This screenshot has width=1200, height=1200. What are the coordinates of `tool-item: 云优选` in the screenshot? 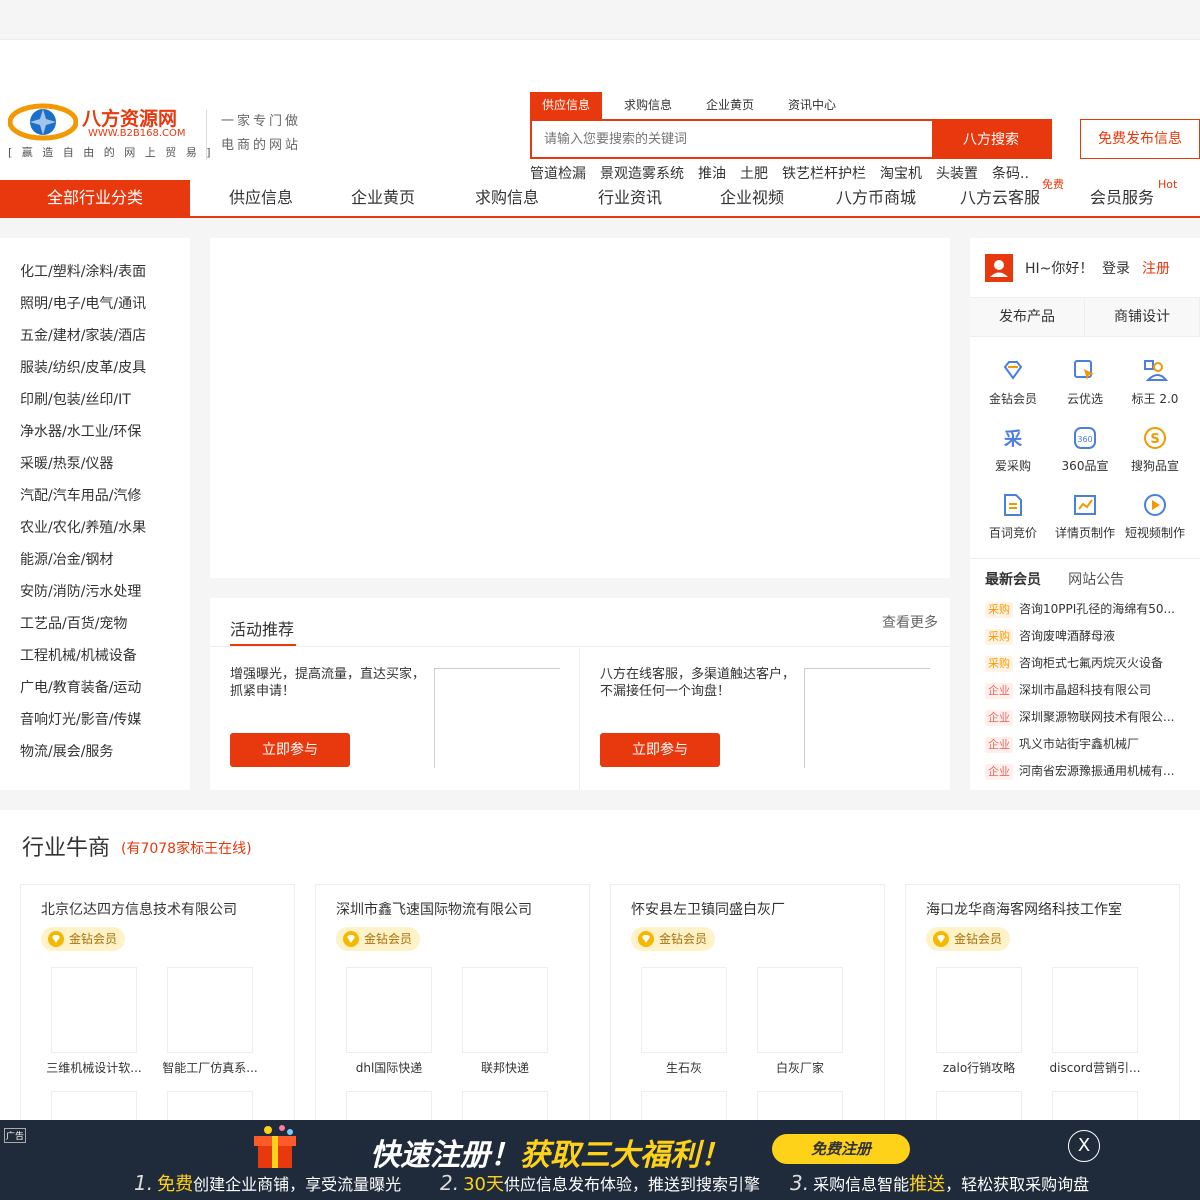 It's located at (1085, 382).